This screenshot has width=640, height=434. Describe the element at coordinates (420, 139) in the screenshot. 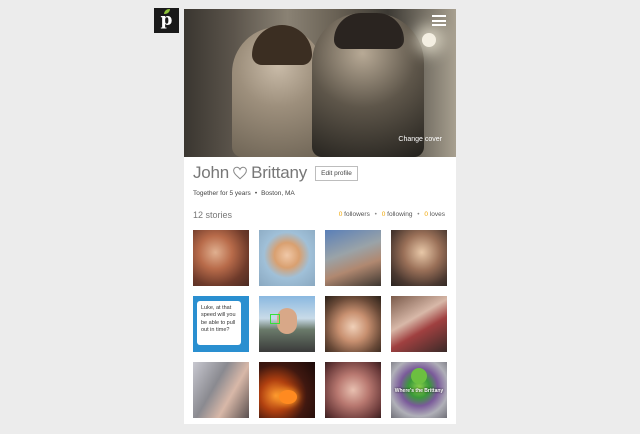

I see `change-cover-button: Change cover` at that location.